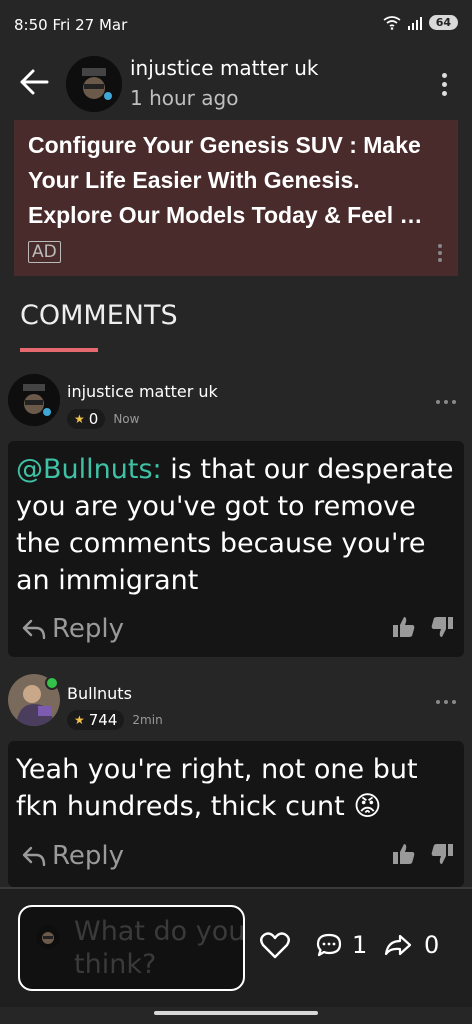 The height and width of the screenshot is (1024, 472). What do you see at coordinates (236, 704) in the screenshot?
I see `comment-header: Bullnuts ★ 744 2min` at bounding box center [236, 704].